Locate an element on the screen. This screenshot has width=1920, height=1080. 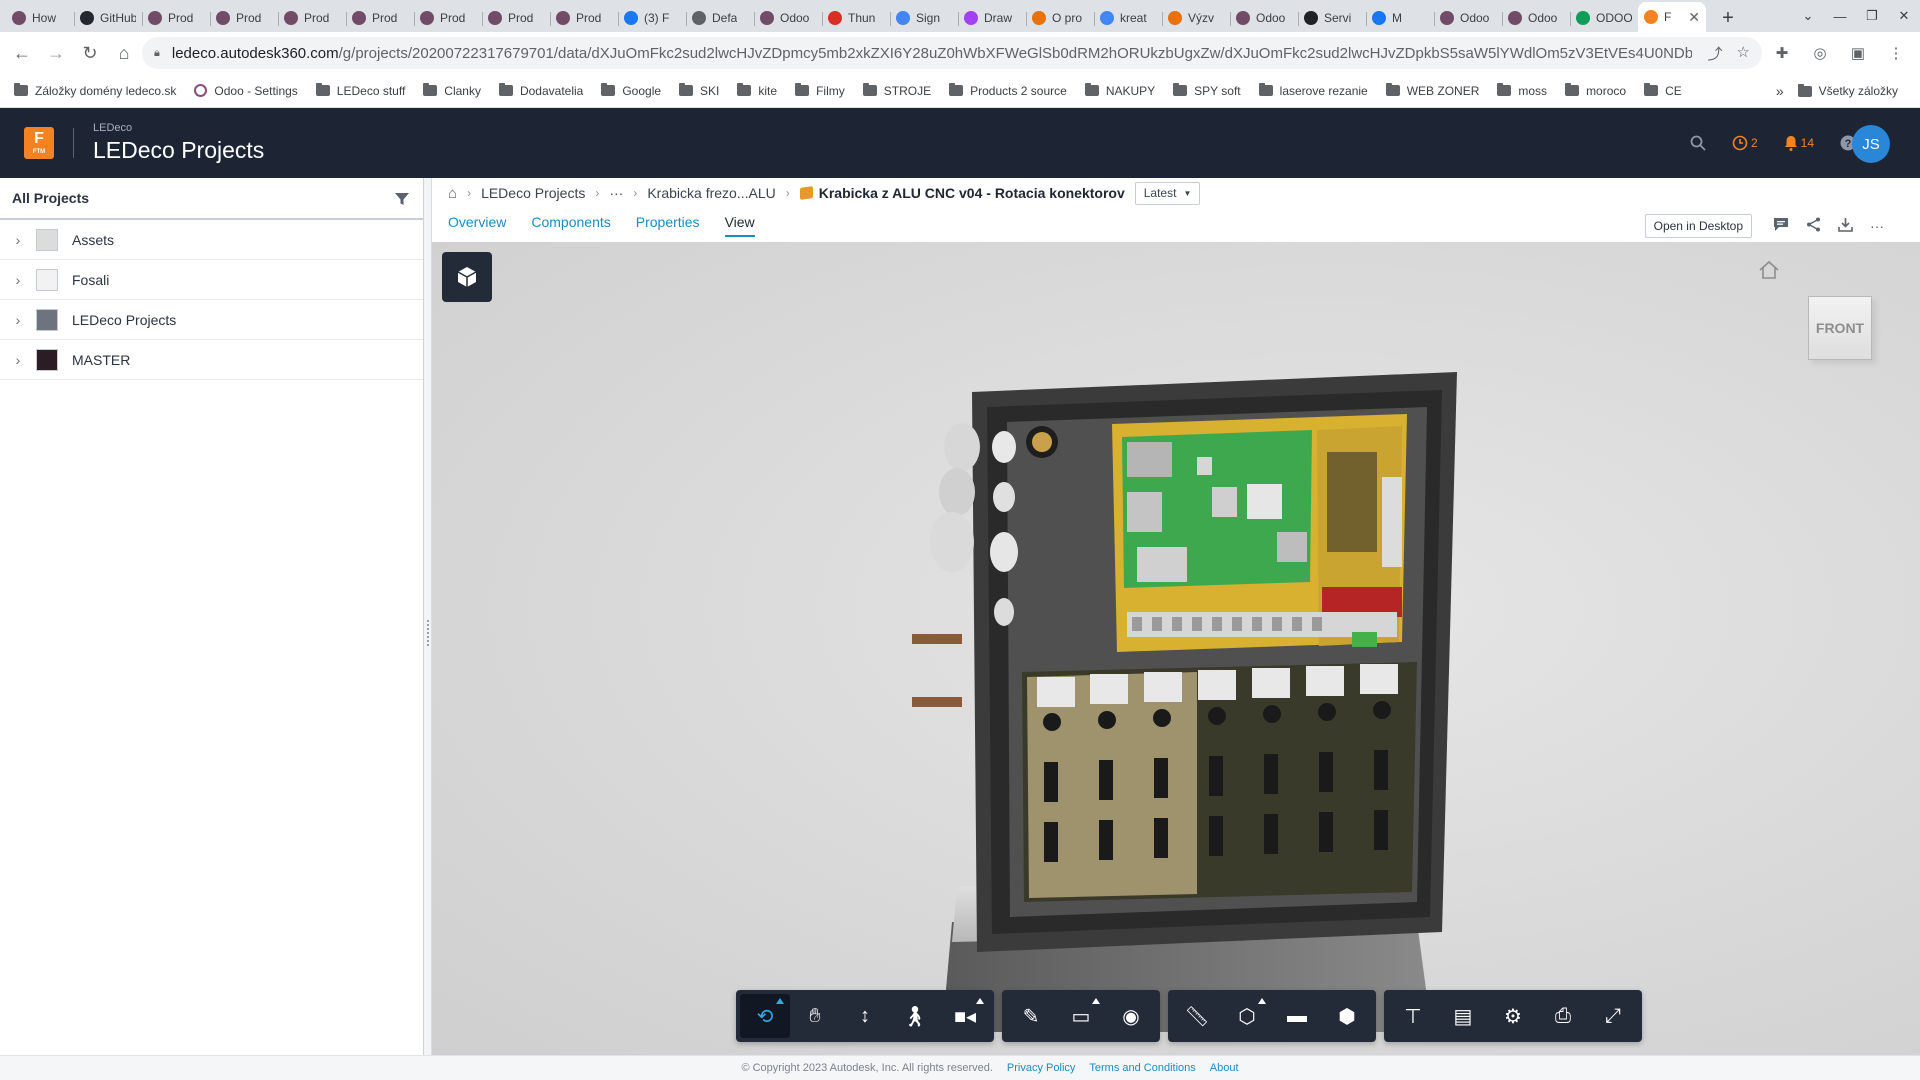
share-icon is located at coordinates (1813, 226).